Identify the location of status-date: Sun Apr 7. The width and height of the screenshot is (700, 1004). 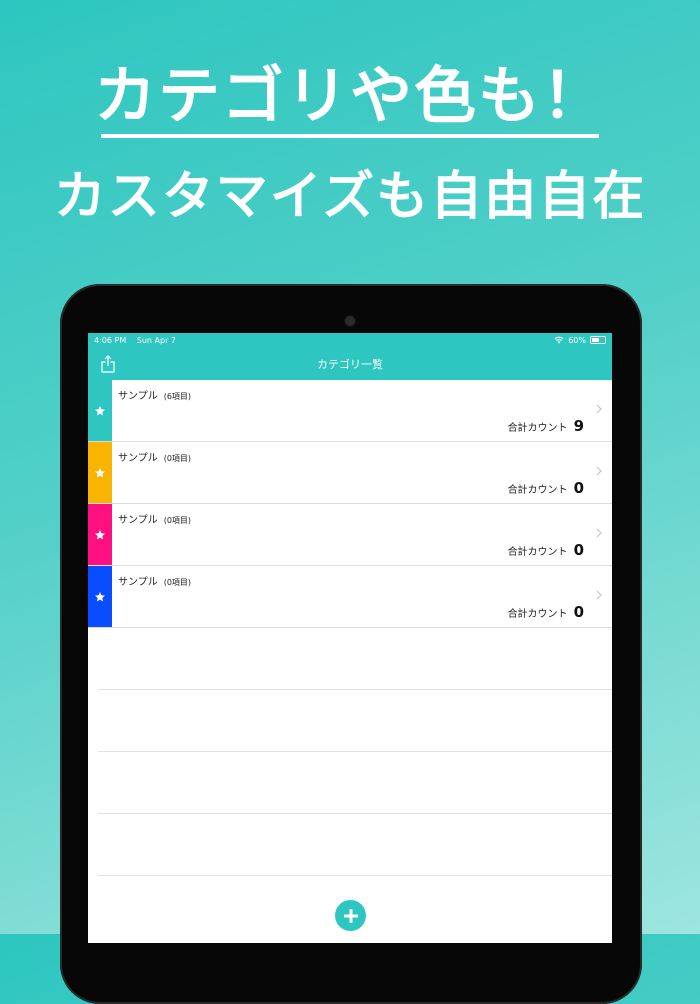
(156, 340).